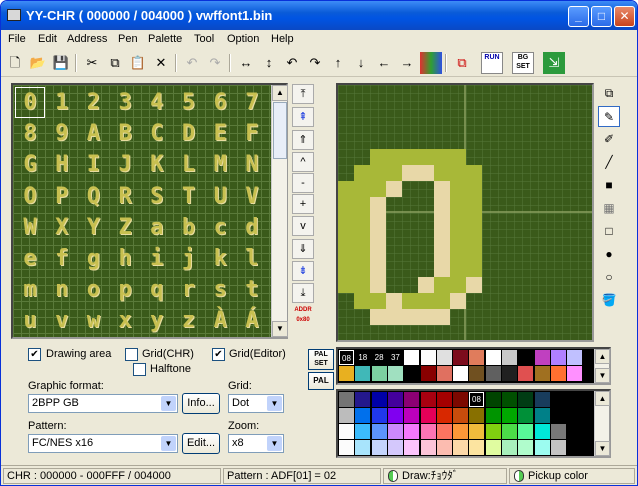 This screenshot has height=486, width=638. What do you see at coordinates (161, 63) in the screenshot?
I see `delete-icon: ✕` at bounding box center [161, 63].